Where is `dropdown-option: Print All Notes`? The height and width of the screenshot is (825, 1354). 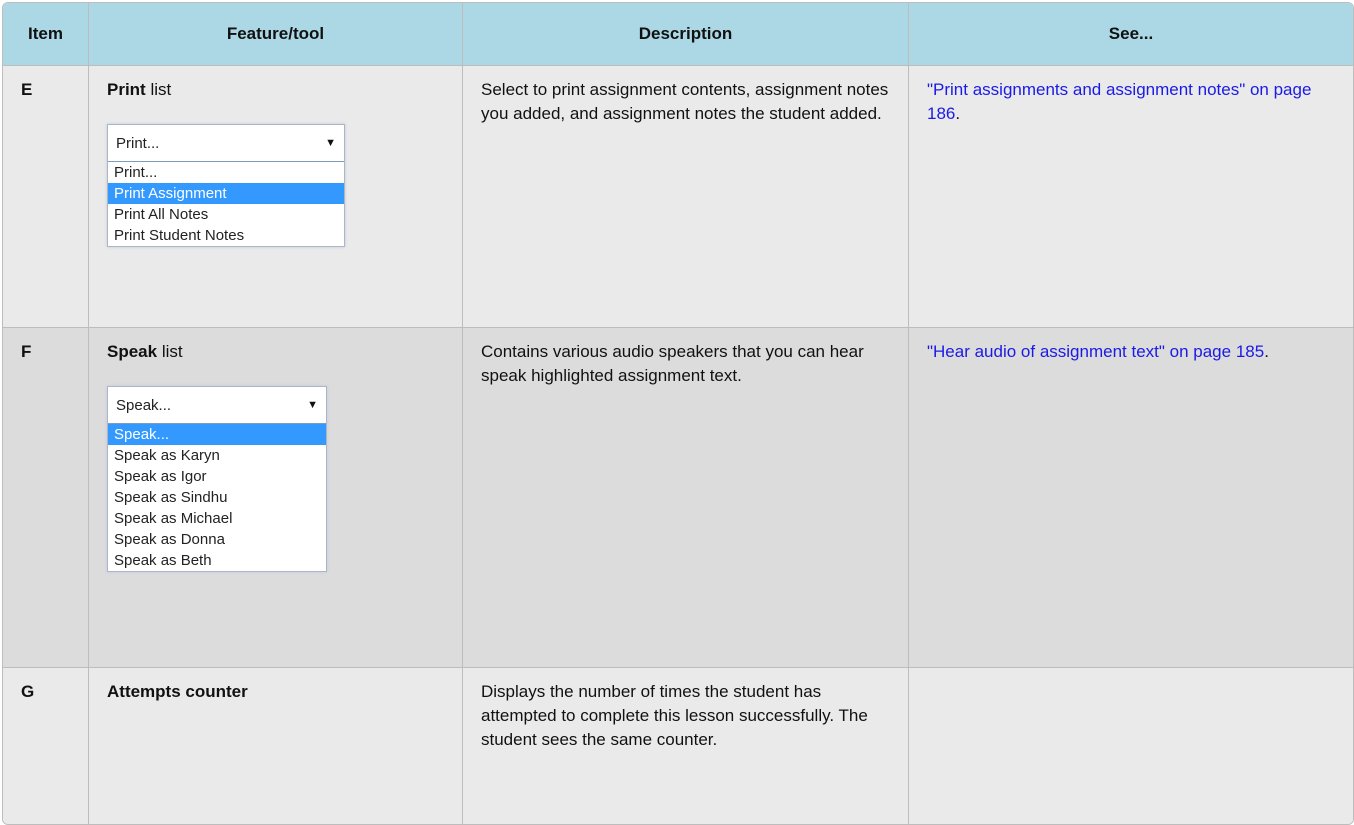
dropdown-option: Print All Notes is located at coordinates (226, 214).